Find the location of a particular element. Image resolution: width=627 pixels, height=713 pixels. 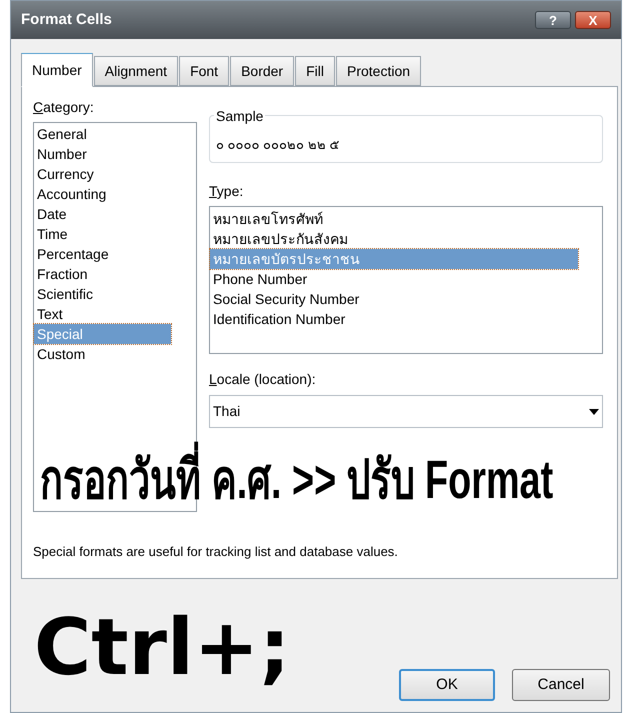

locale-dropdown: Thai is located at coordinates (406, 411).